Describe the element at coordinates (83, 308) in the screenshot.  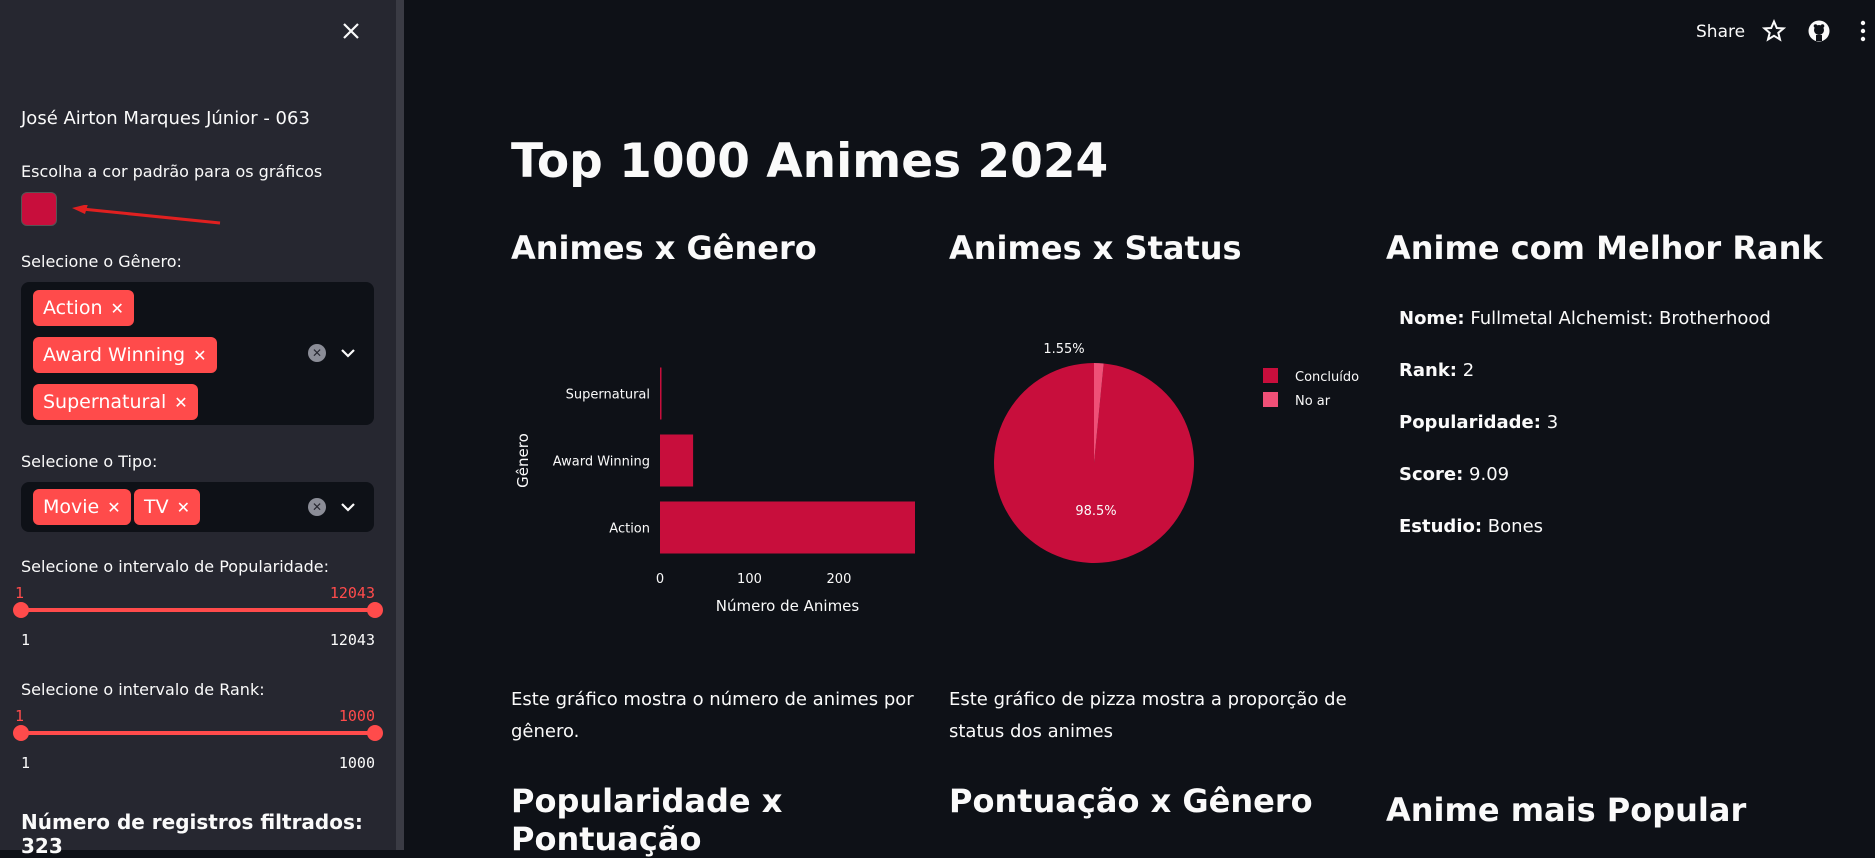
I see `genre-tag-action: Action ✕` at that location.